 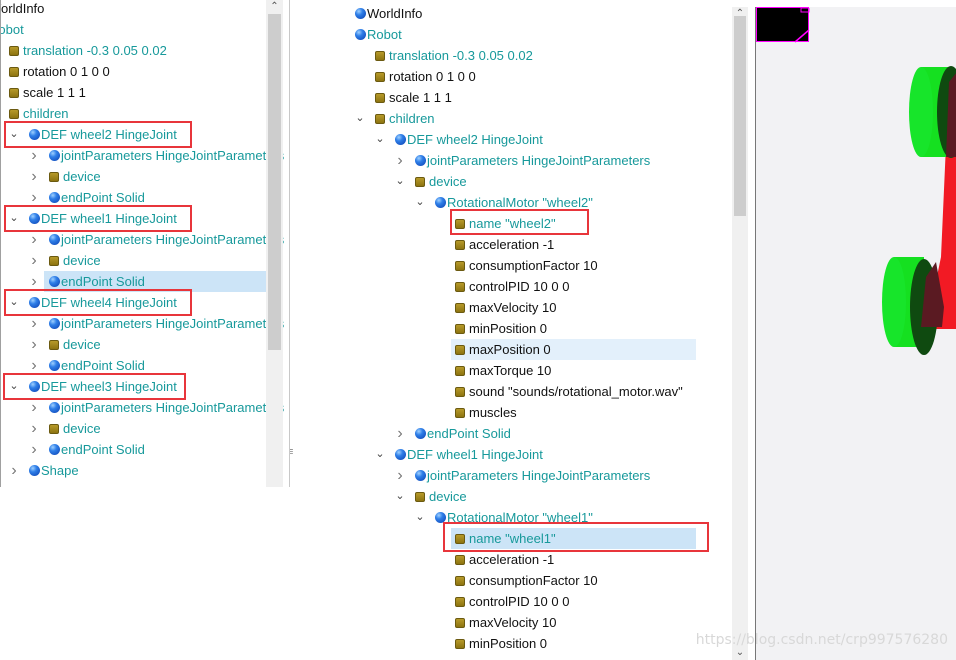 What do you see at coordinates (448, 496) in the screenshot?
I see `tree-row-label: device` at bounding box center [448, 496].